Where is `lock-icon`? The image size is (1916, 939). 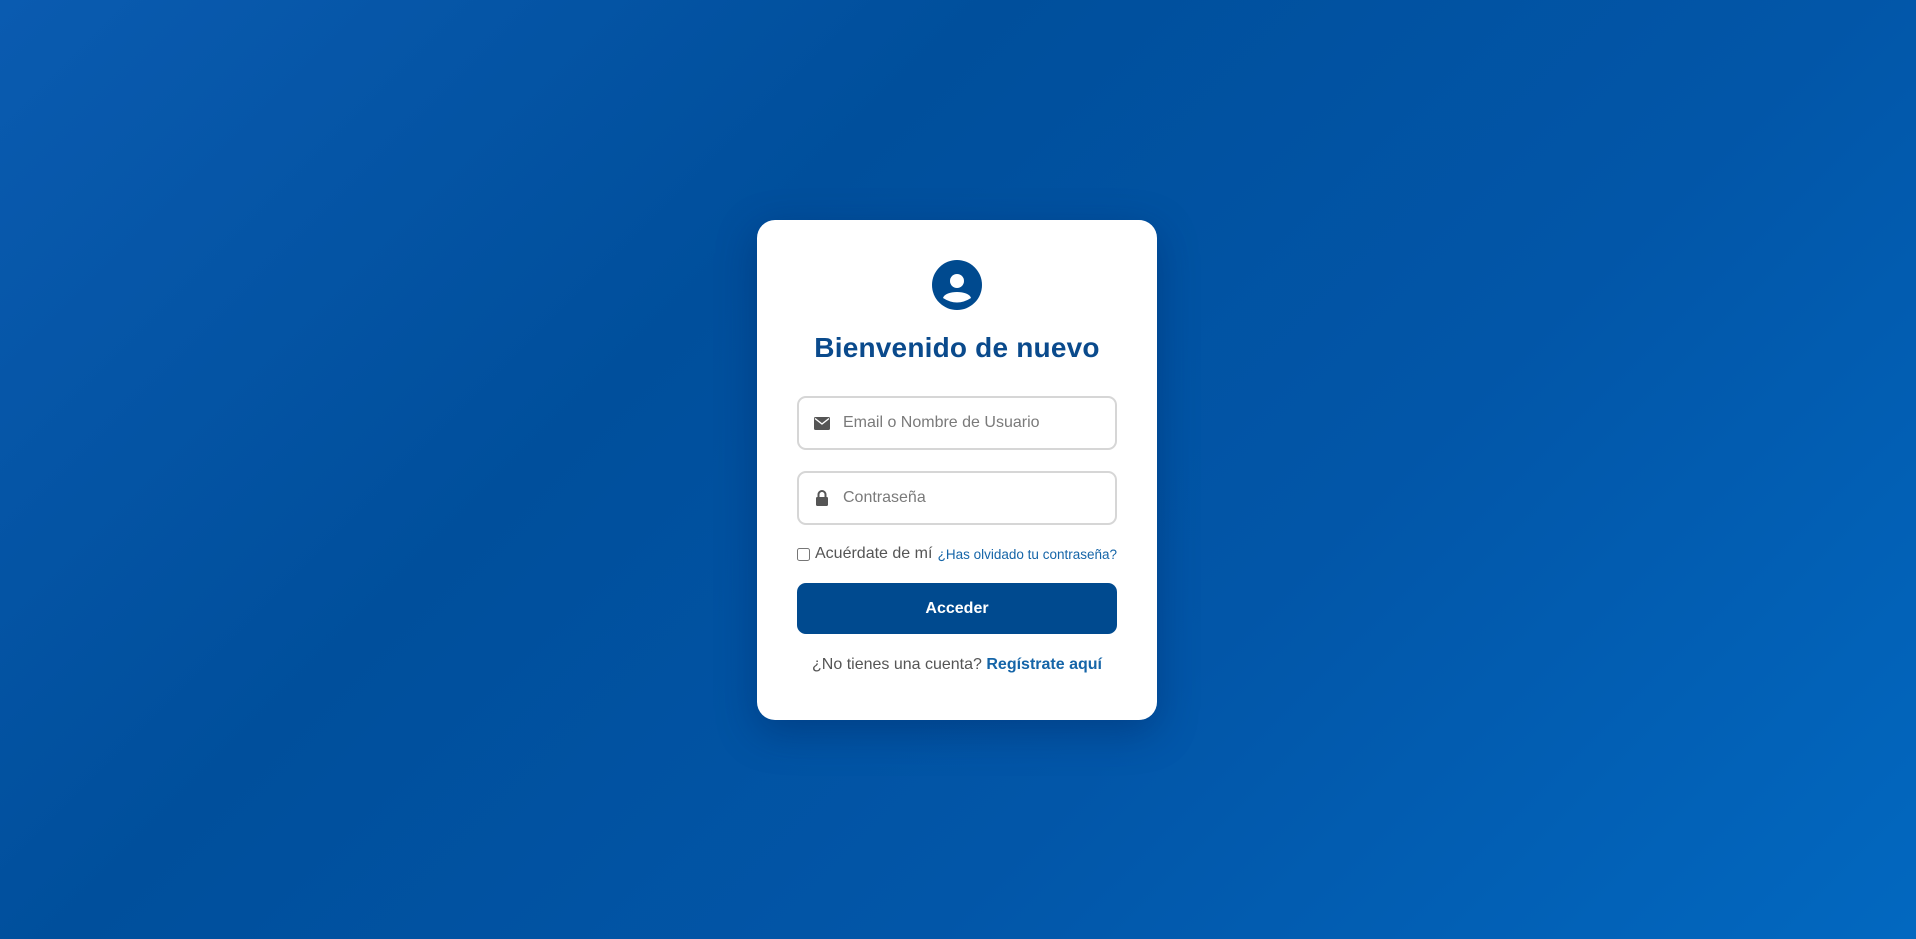
lock-icon is located at coordinates (822, 498).